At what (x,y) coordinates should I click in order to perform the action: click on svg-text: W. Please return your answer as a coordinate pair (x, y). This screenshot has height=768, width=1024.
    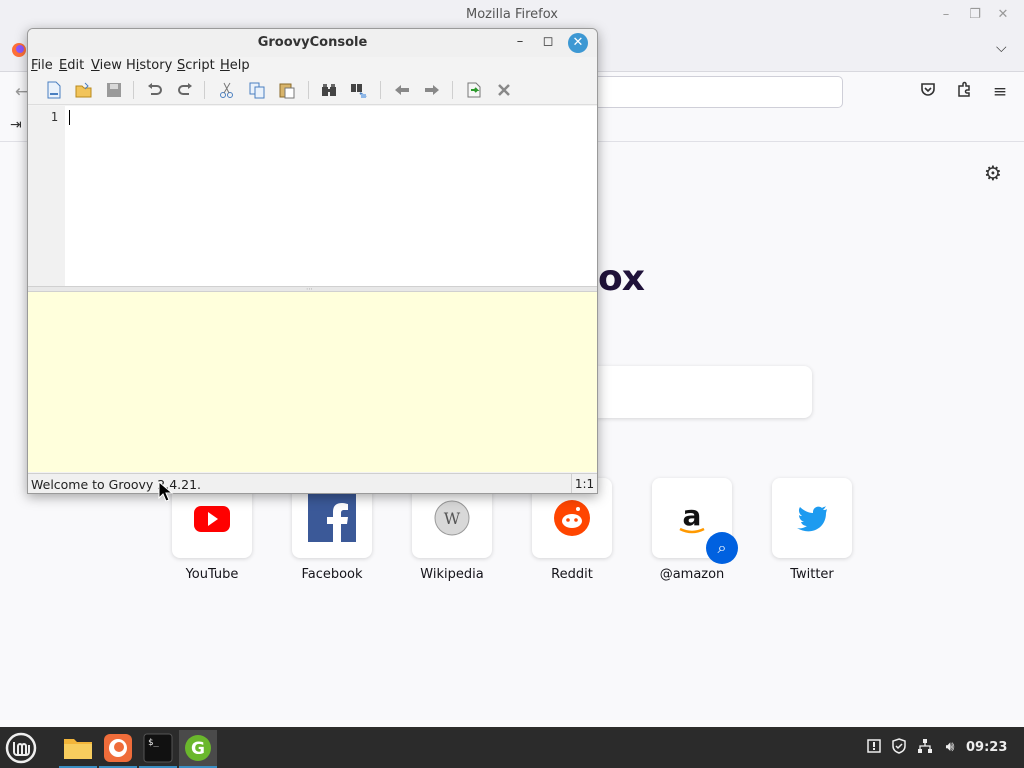
    Looking at the image, I should click on (452, 518).